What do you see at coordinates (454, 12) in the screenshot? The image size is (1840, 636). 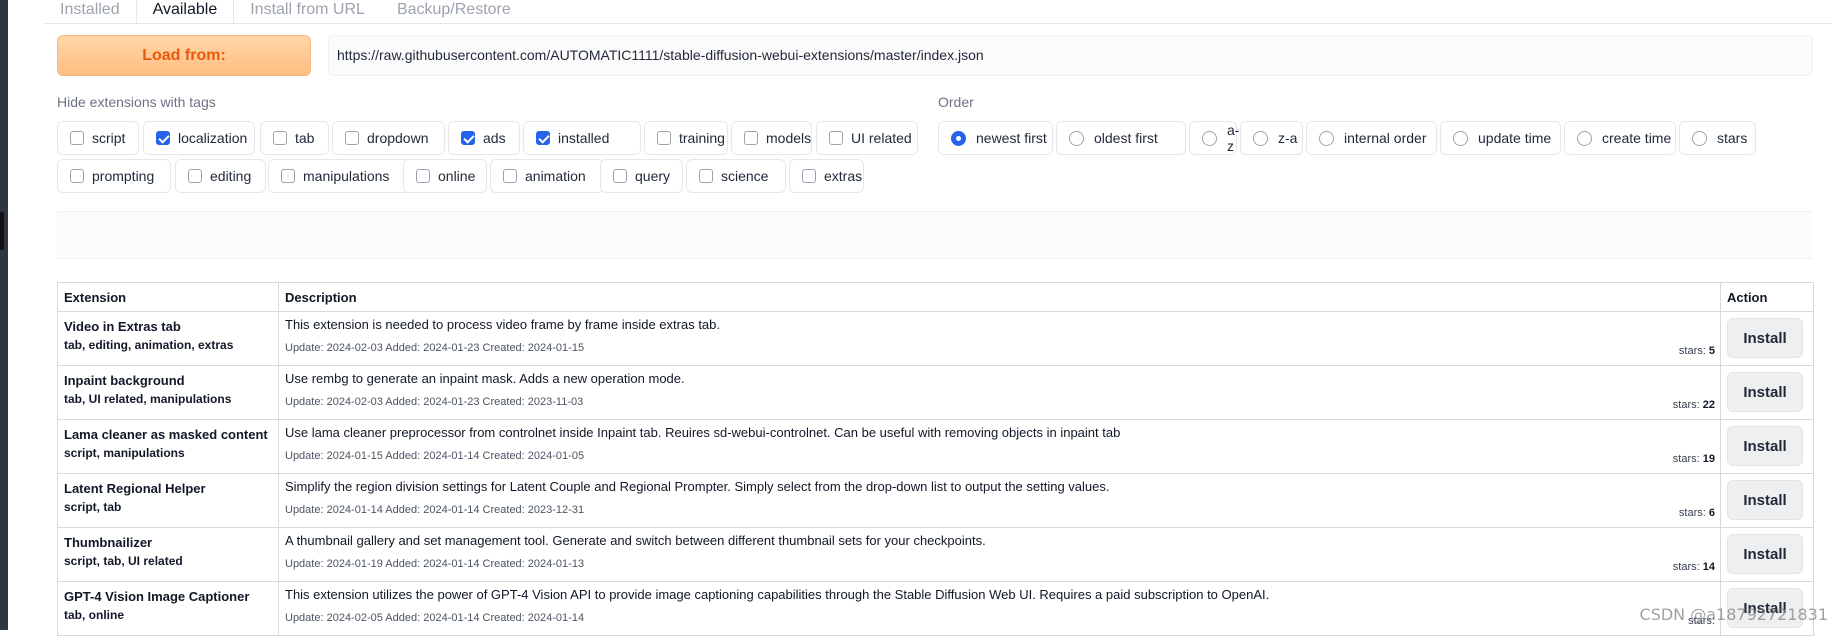 I see `tab-backup-restore: Backup/Restore` at bounding box center [454, 12].